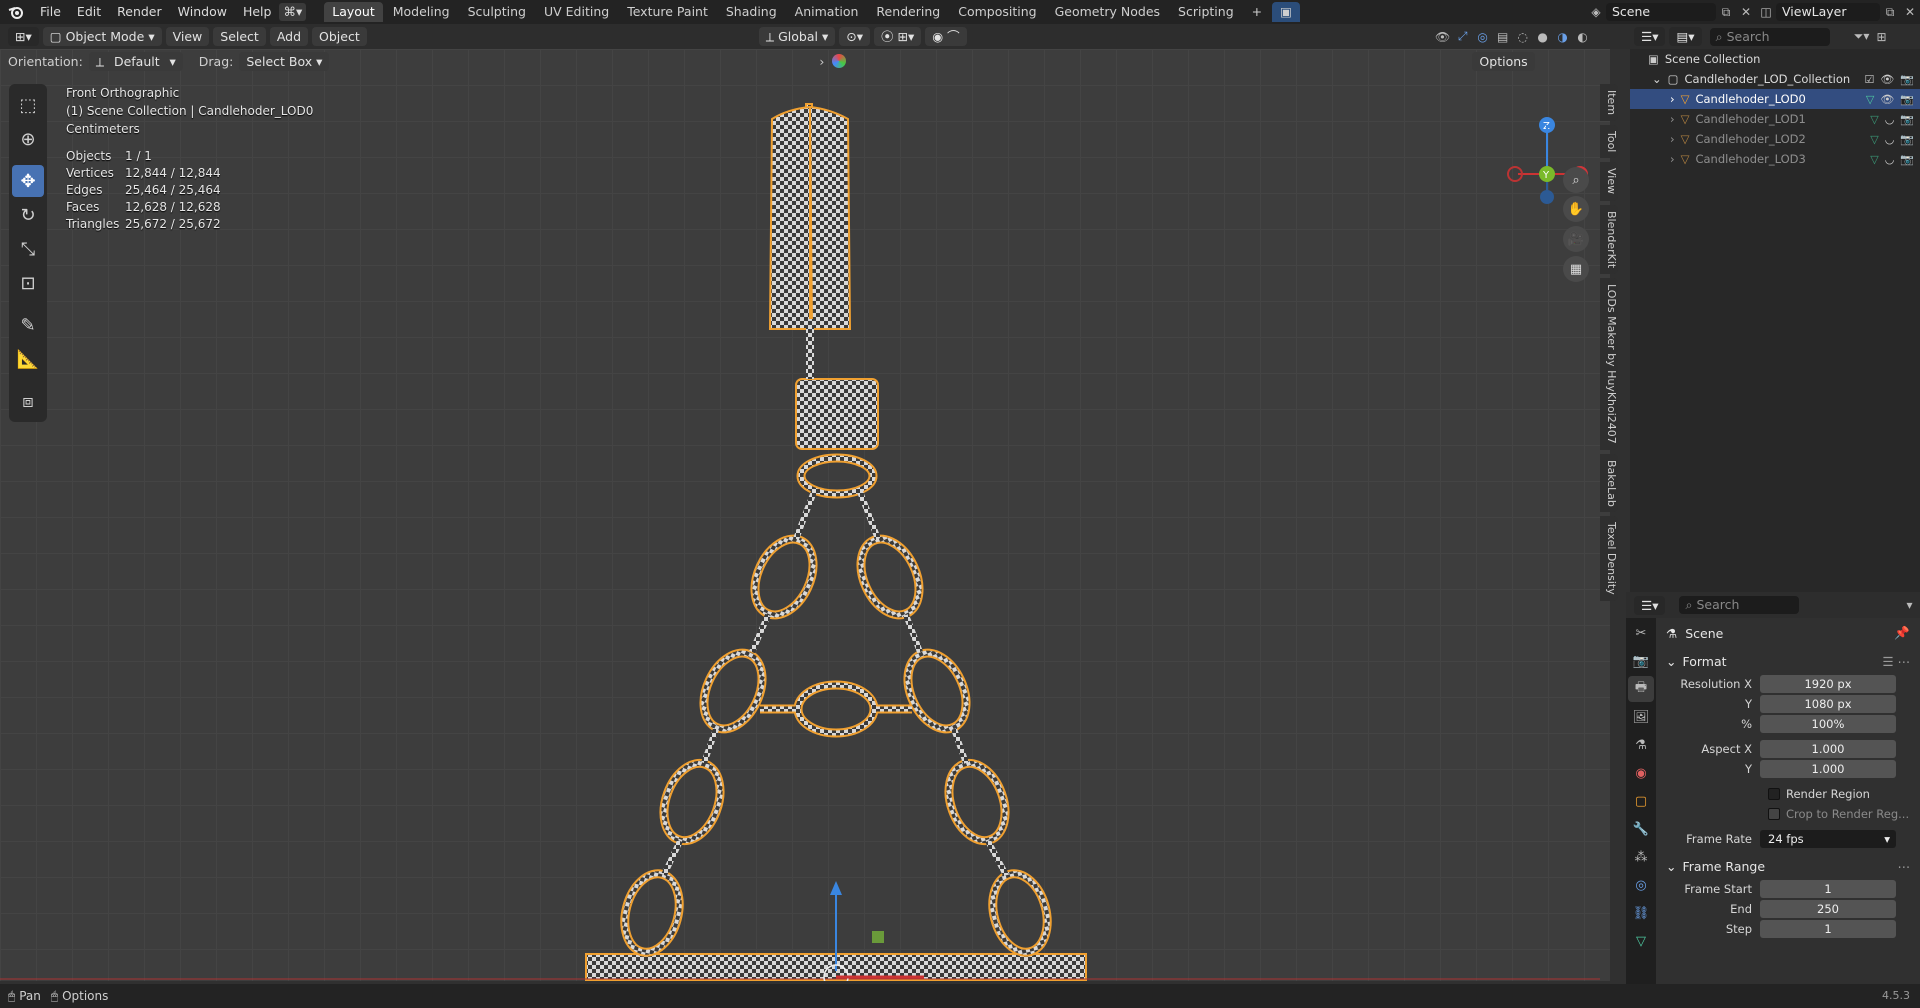  I want to click on object-tab-icon: ▢, so click(1641, 801).